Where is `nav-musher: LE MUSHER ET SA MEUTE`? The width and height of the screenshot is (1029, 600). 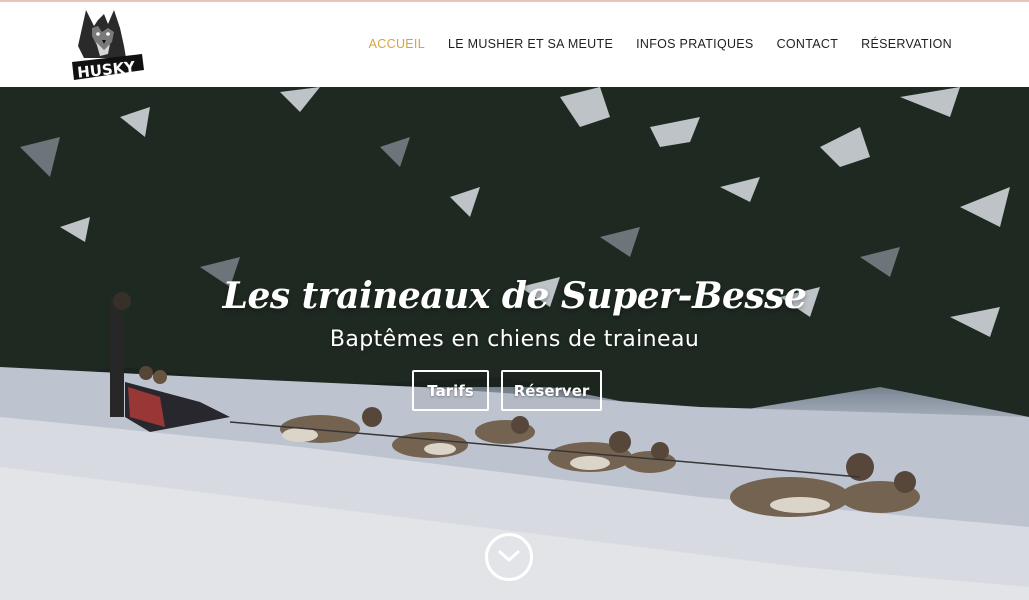
nav-musher: LE MUSHER ET SA MEUTE is located at coordinates (530, 44).